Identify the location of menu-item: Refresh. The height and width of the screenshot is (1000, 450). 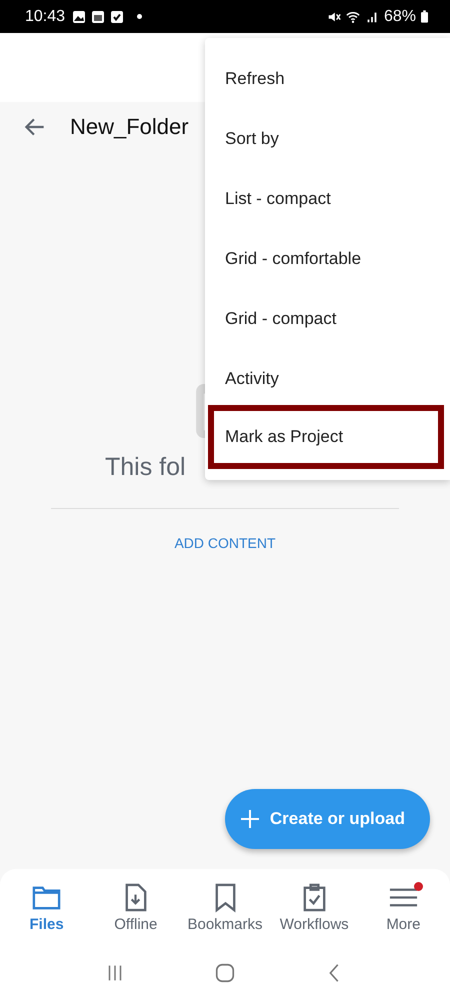
(327, 79).